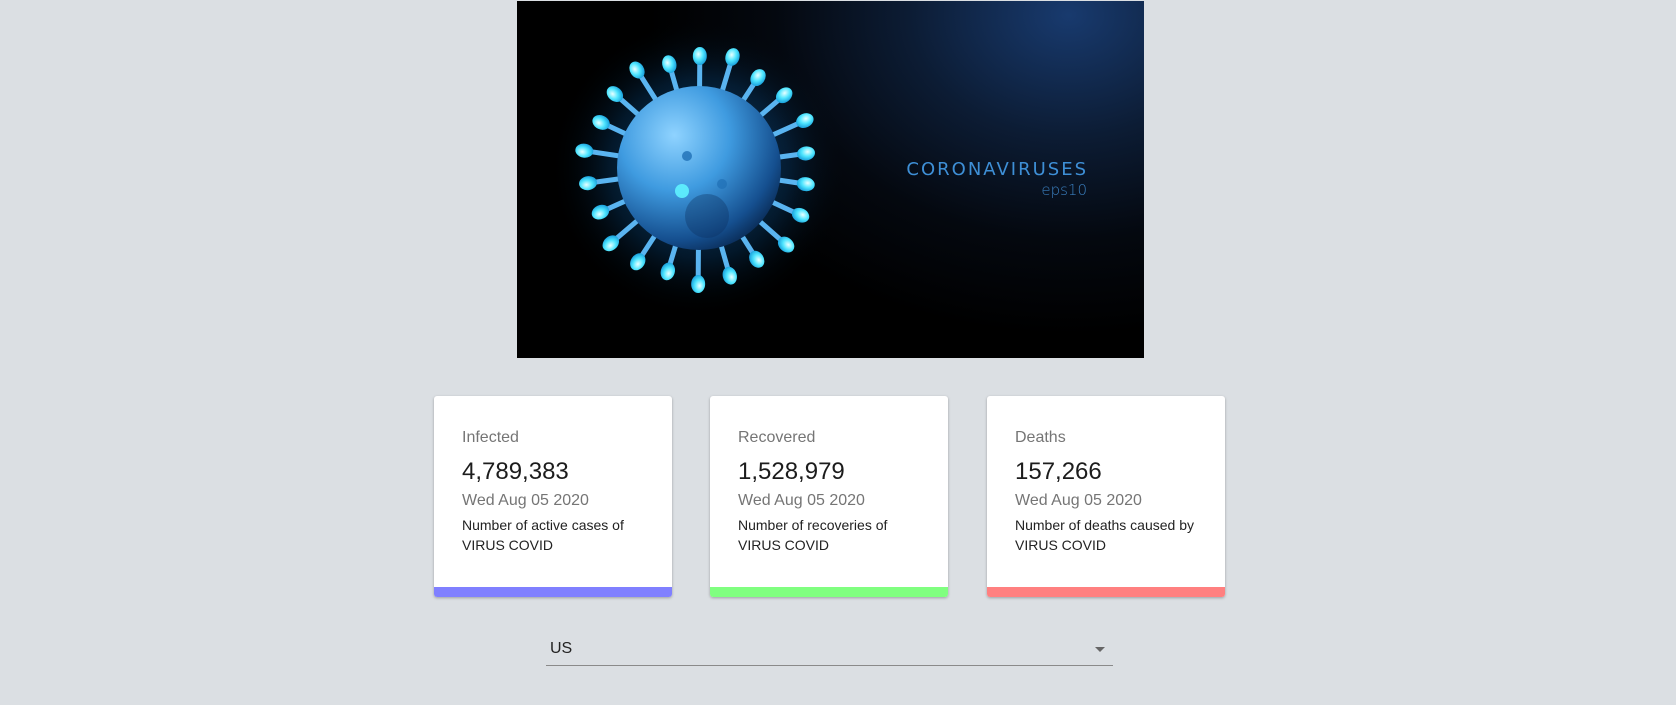  What do you see at coordinates (1058, 471) in the screenshot?
I see `card-value: 157,266` at bounding box center [1058, 471].